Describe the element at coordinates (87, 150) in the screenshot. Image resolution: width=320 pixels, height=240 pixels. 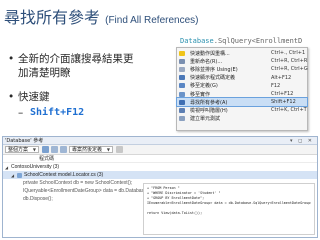
I see `grouping-dropdown-value: 專案然後定義` at that location.